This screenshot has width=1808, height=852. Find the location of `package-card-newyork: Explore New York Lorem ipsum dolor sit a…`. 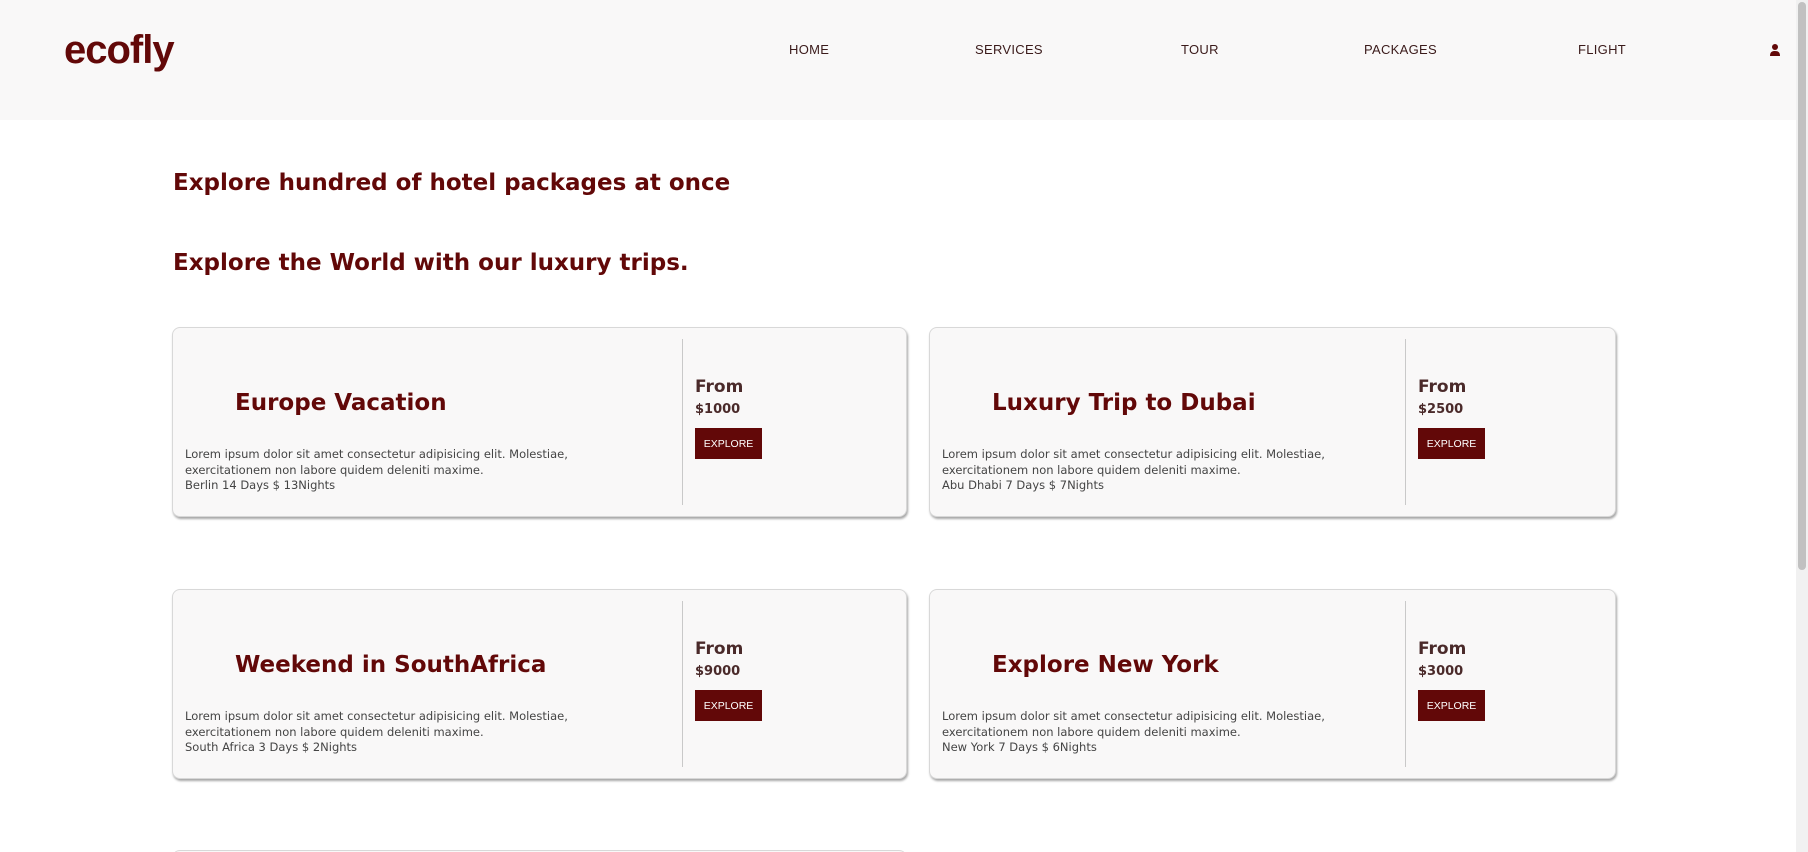

package-card-newyork: Explore New York Lorem ipsum dolor sit a… is located at coordinates (1272, 684).